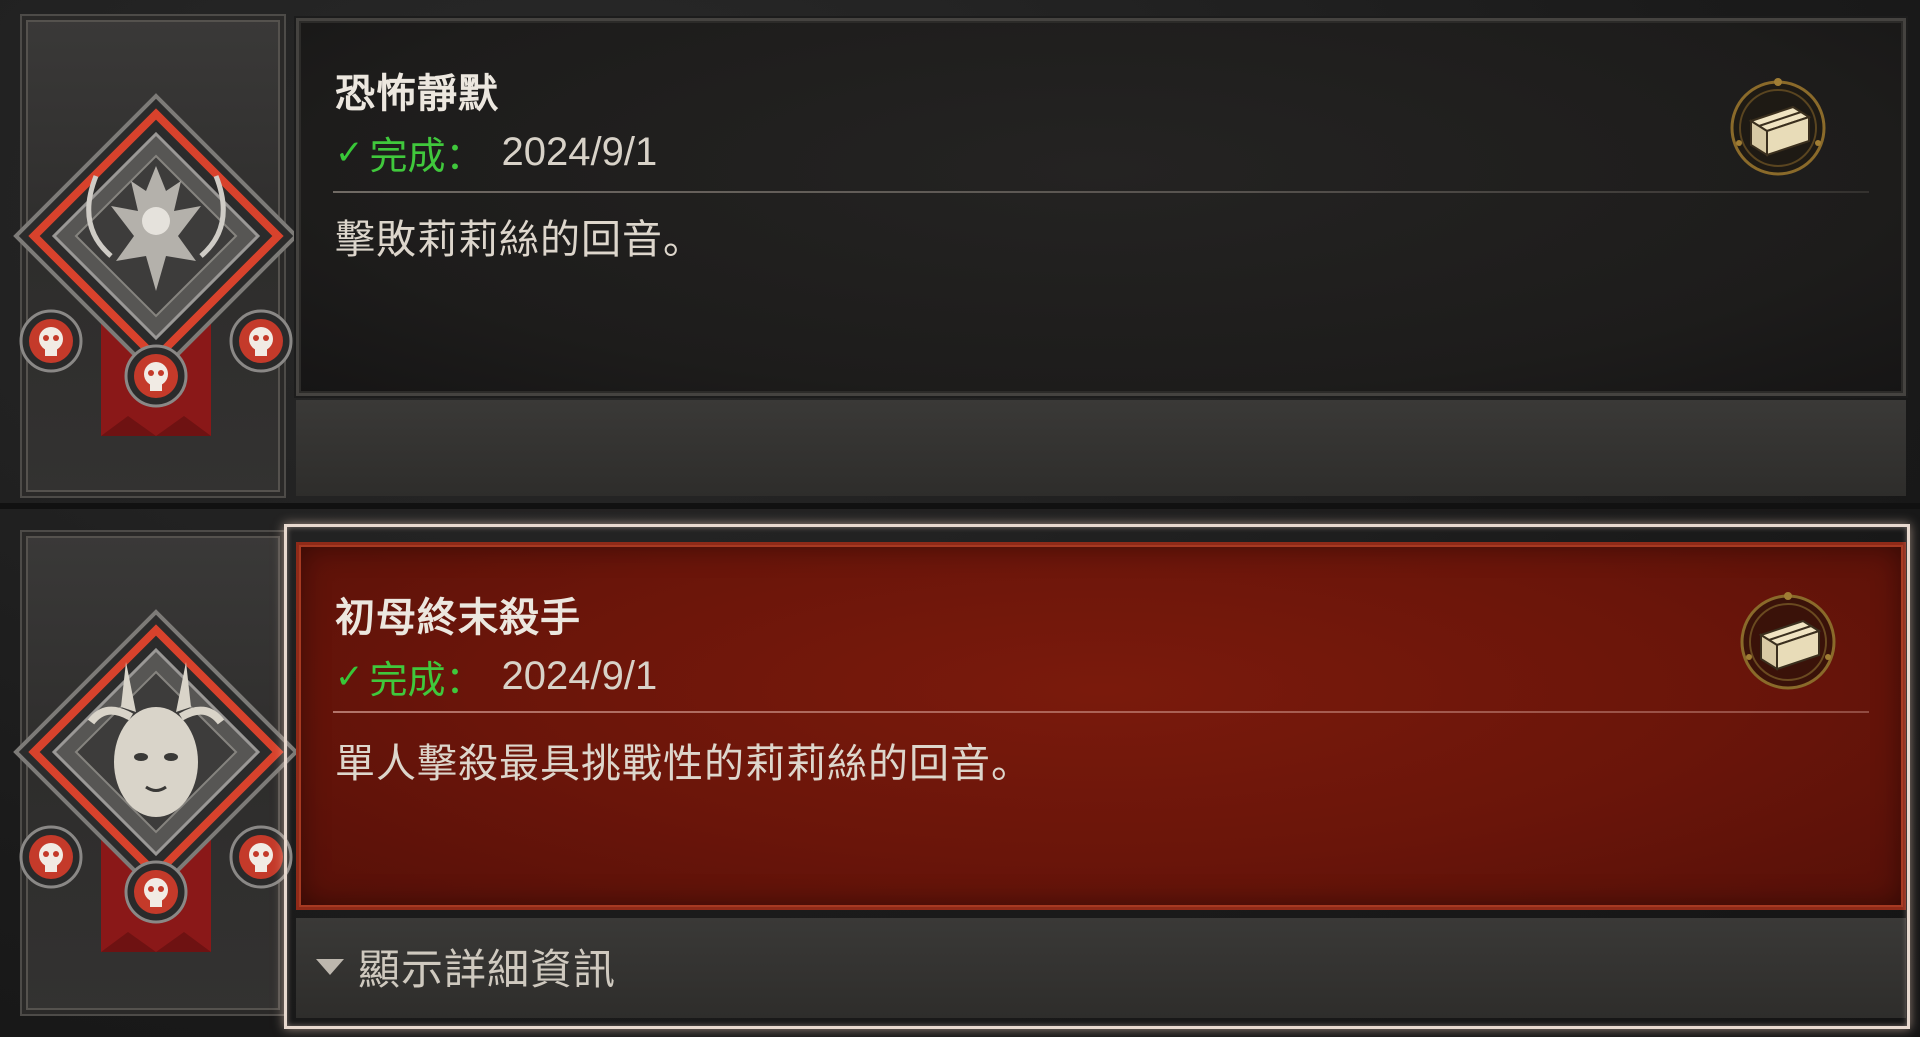 This screenshot has width=1920, height=1037. What do you see at coordinates (349, 152) in the screenshot?
I see `checkmark-icon: ✓` at bounding box center [349, 152].